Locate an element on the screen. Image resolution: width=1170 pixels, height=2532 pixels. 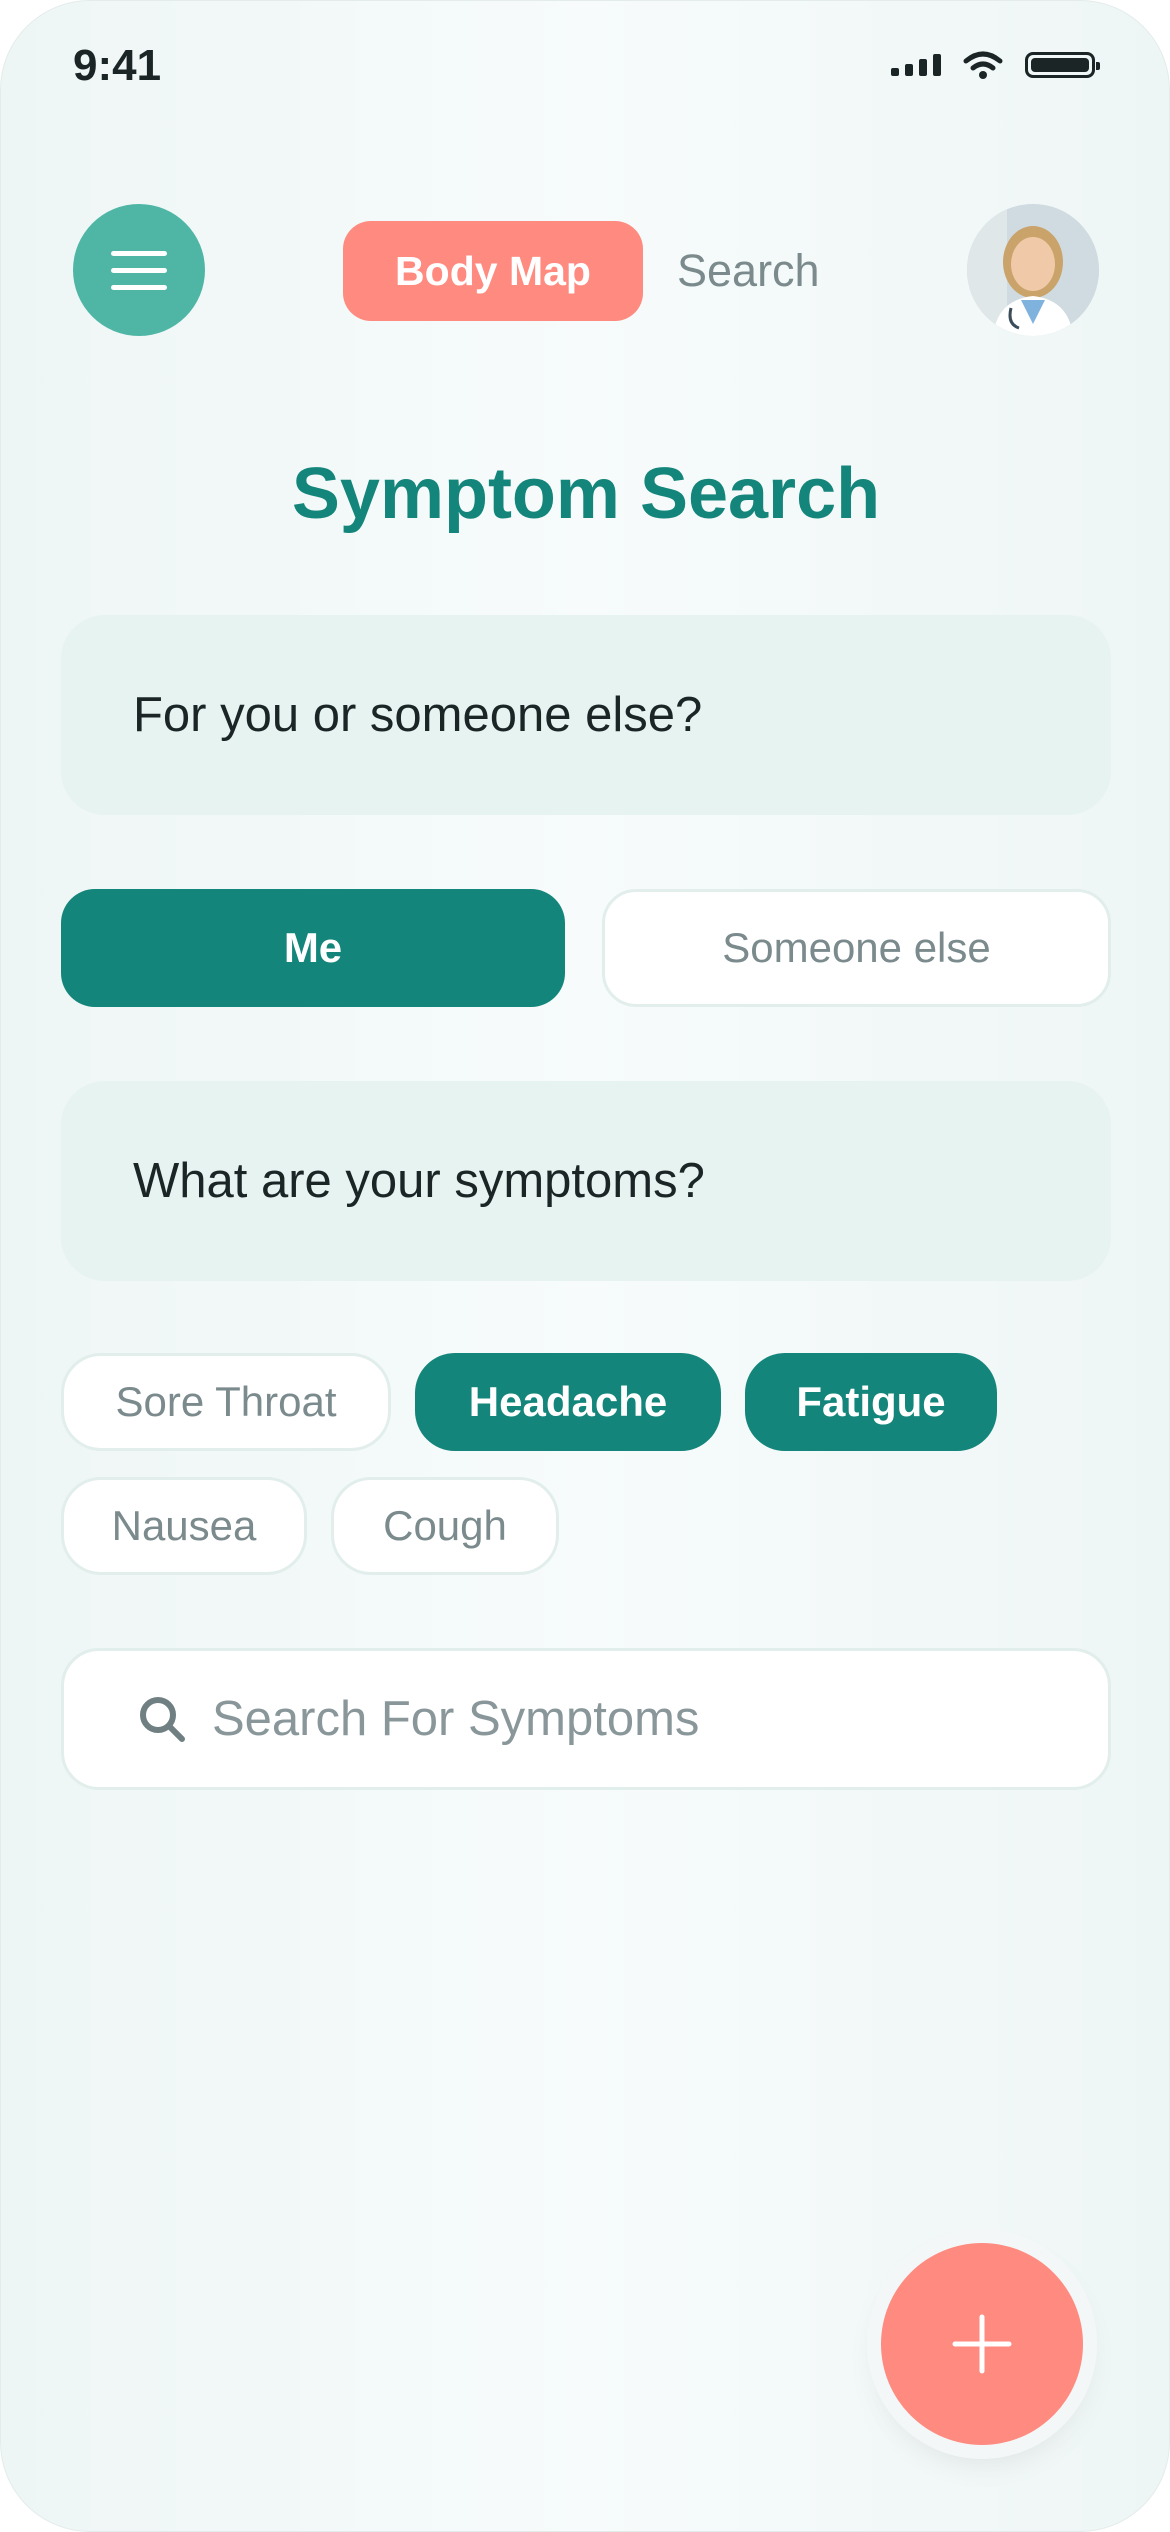
search-input is located at coordinates (622, 1719).